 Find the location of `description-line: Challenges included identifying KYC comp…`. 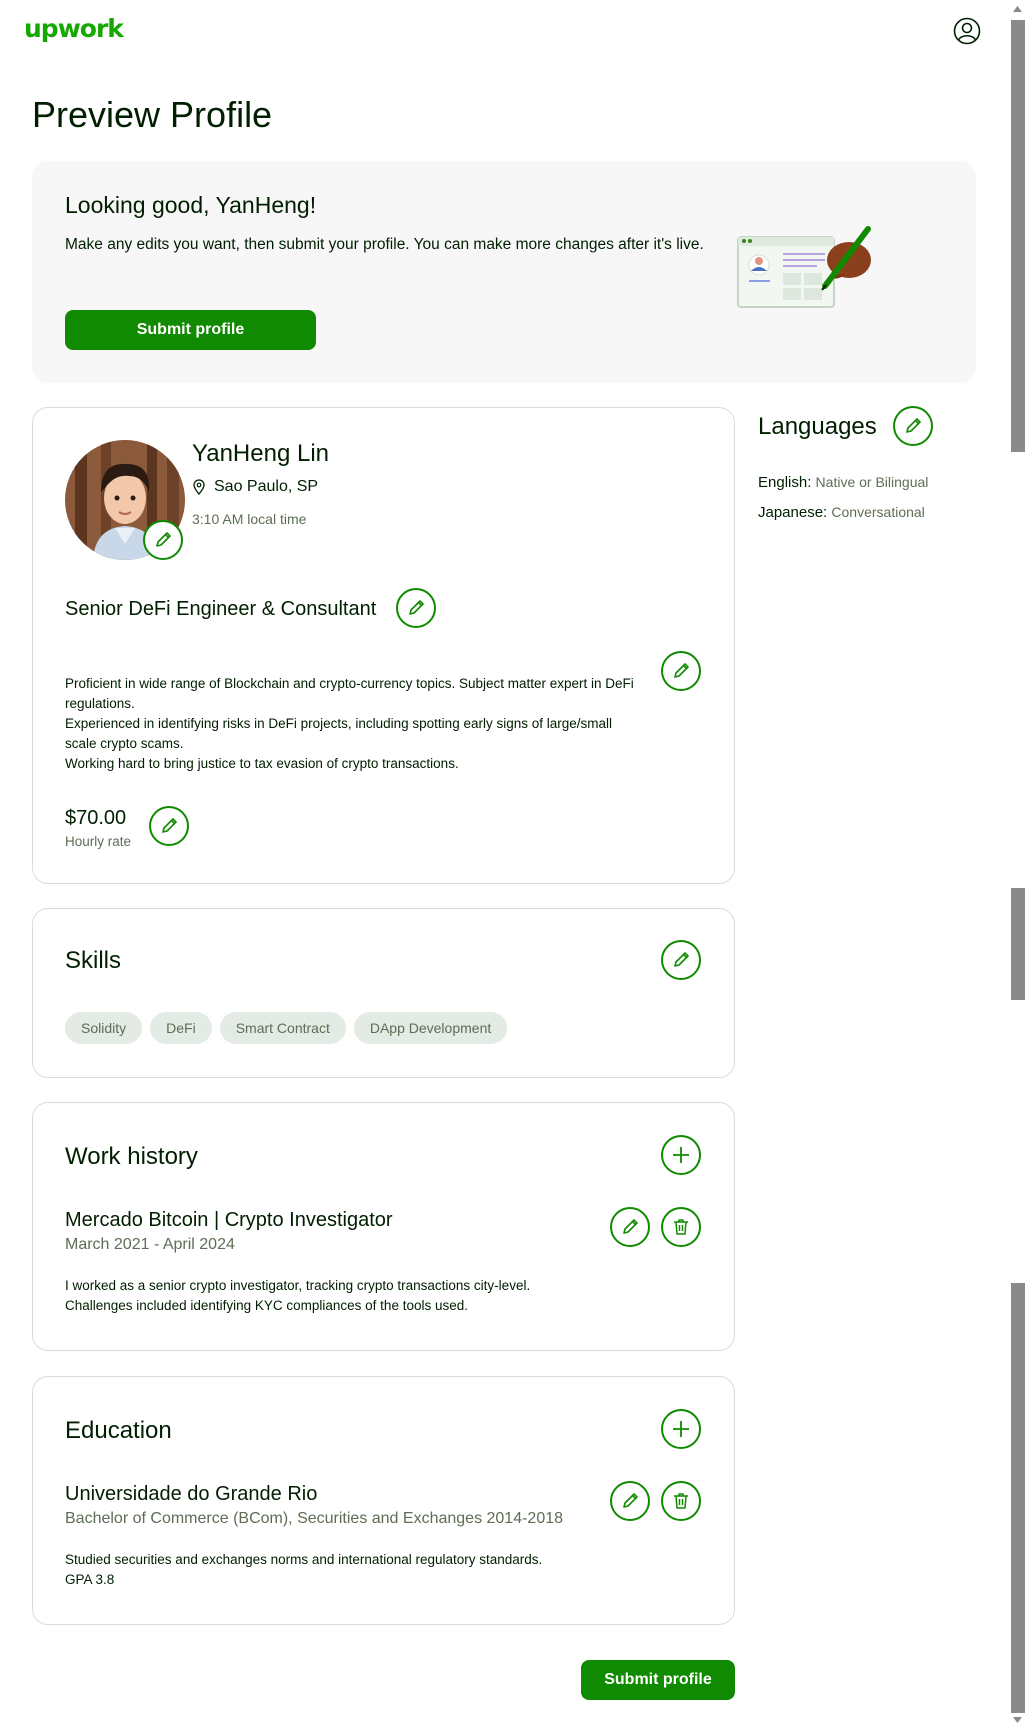

description-line: Challenges included identifying KYC comp… is located at coordinates (266, 1305).